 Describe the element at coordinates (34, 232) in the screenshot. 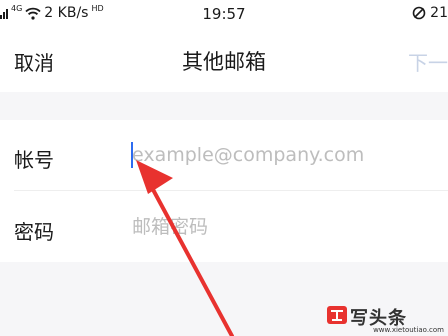

I see `password-label: 密码` at that location.